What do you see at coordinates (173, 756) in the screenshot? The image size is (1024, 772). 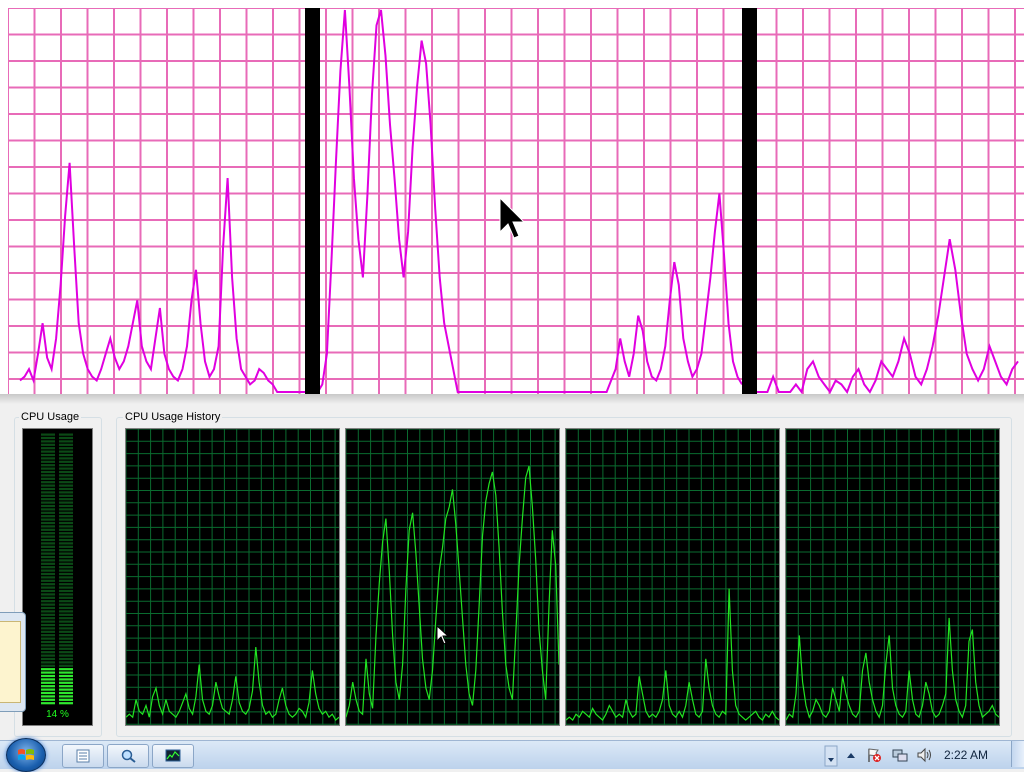 I see `taskbar-task-manager-button` at bounding box center [173, 756].